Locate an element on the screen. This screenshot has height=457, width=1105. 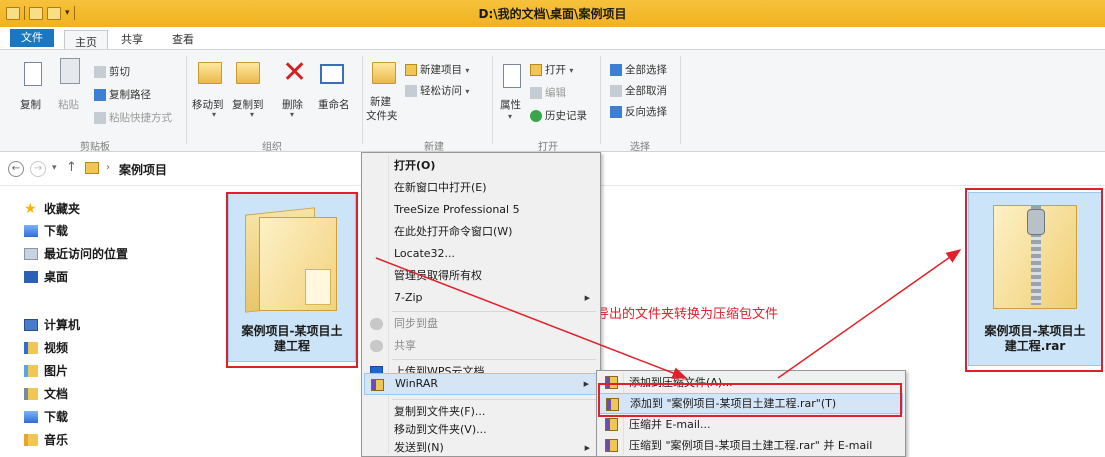
breadcrumb: 案例项目 is located at coordinates (143, 169).